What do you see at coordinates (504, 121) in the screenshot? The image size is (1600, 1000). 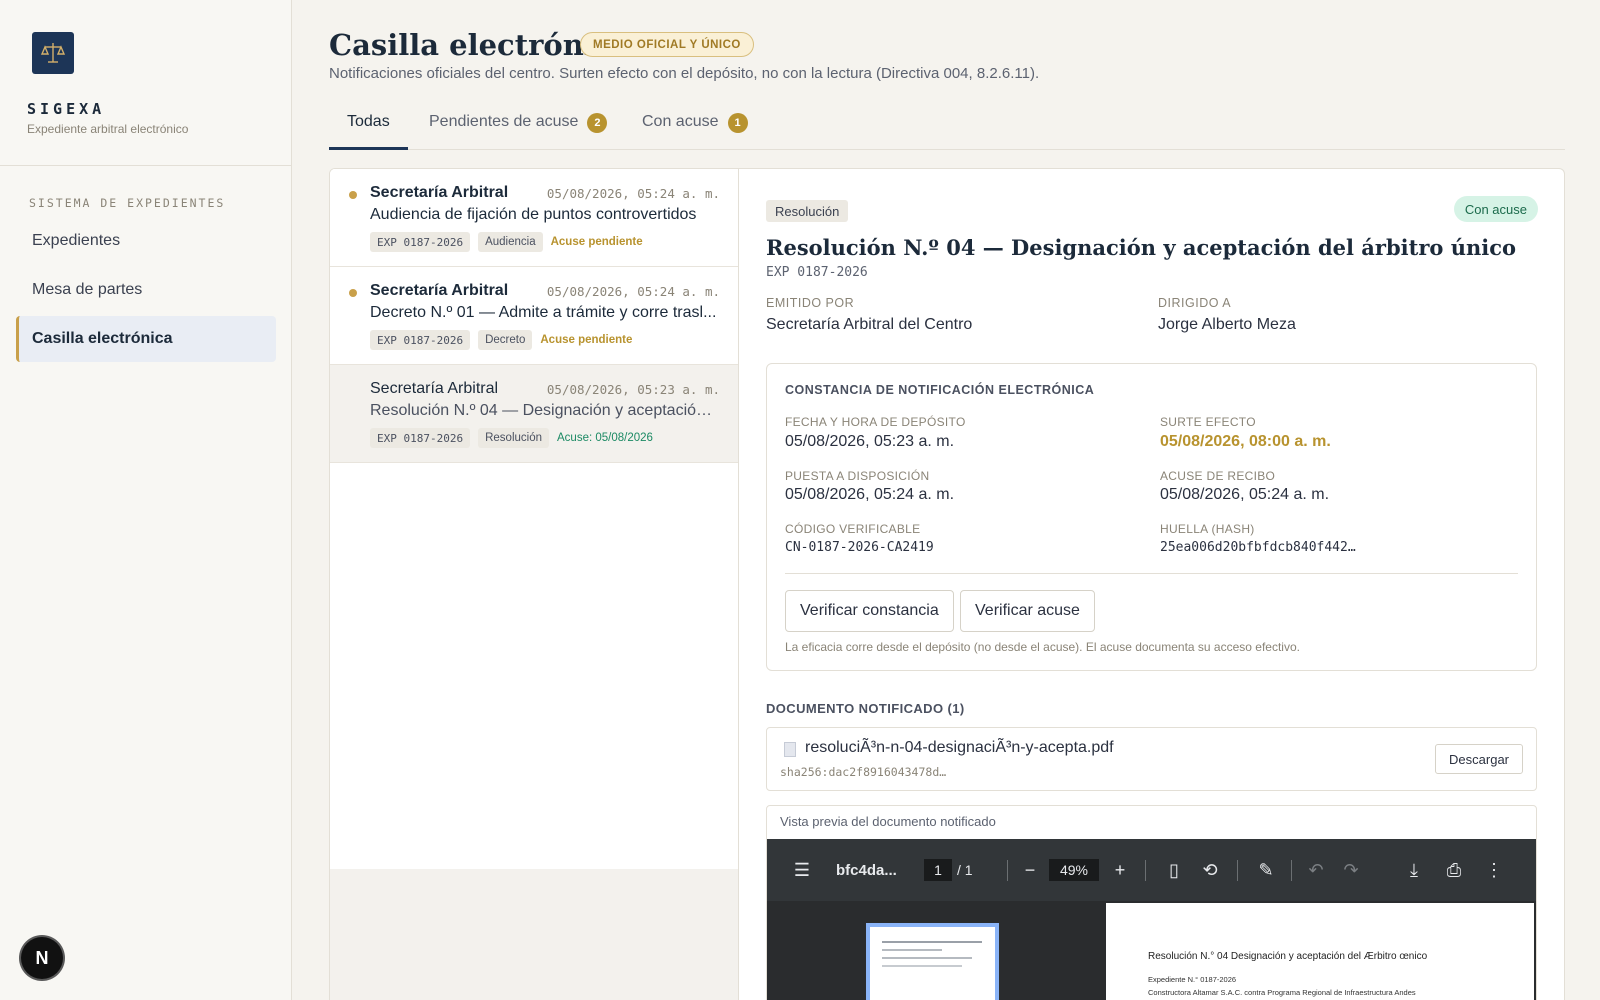 I see `tab-label: Pendientes de acuse` at bounding box center [504, 121].